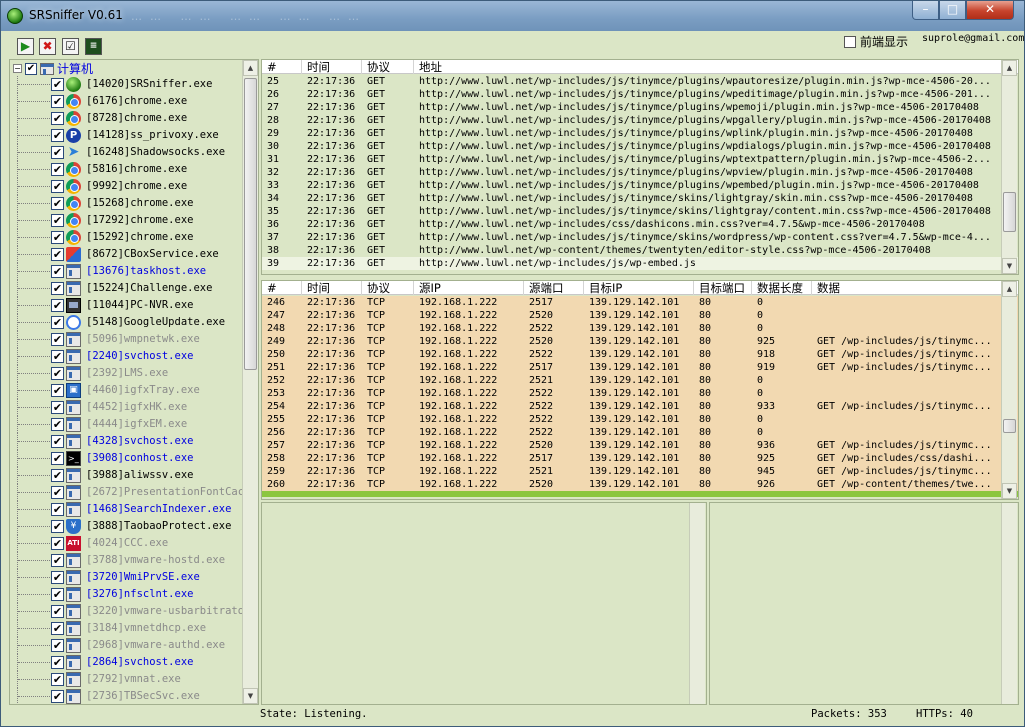  What do you see at coordinates (126, 356) in the screenshot?
I see `process-item: ✔ [2240]svchost.exe` at bounding box center [126, 356].